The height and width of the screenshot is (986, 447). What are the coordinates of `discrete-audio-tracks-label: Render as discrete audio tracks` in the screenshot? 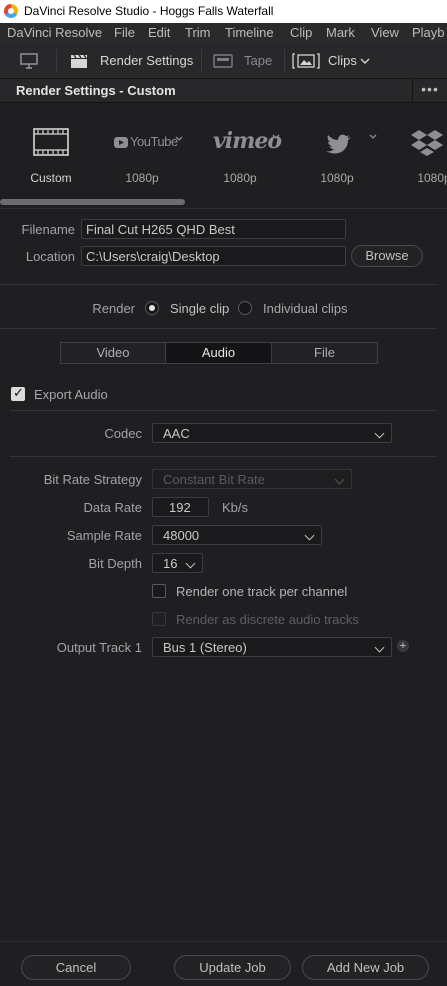 It's located at (267, 619).